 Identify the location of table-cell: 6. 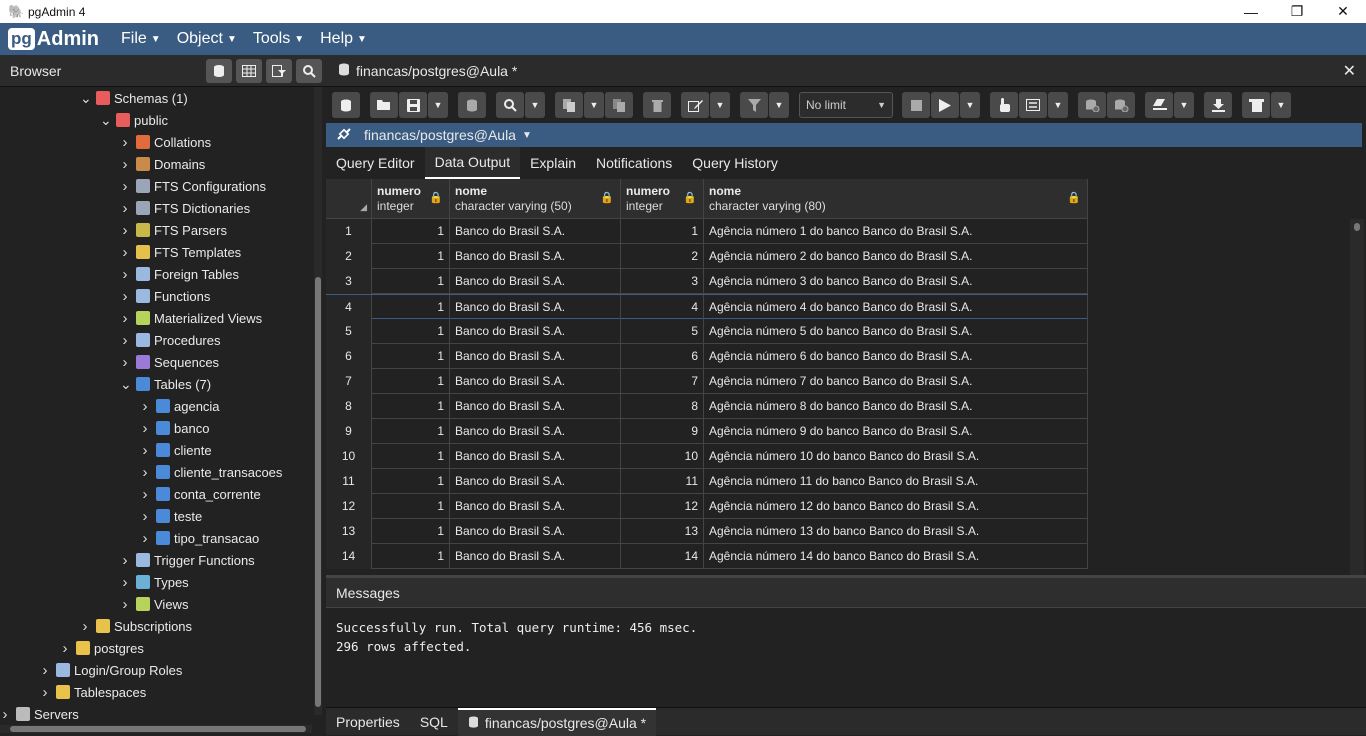
(662, 356).